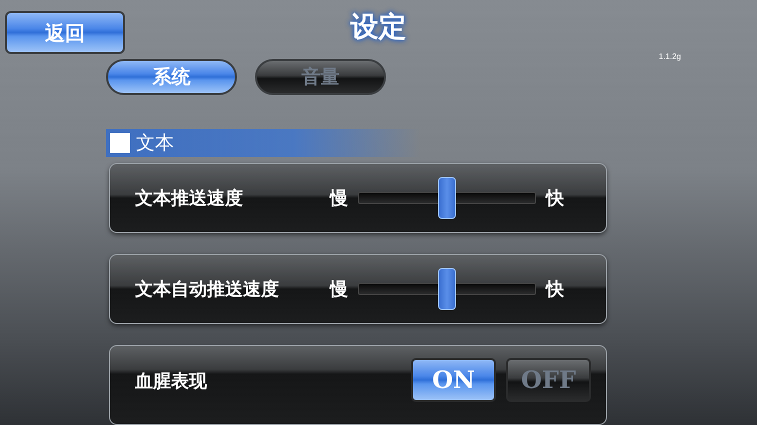 This screenshot has width=757, height=425. What do you see at coordinates (453, 380) in the screenshot?
I see `toggle-option: ON` at bounding box center [453, 380].